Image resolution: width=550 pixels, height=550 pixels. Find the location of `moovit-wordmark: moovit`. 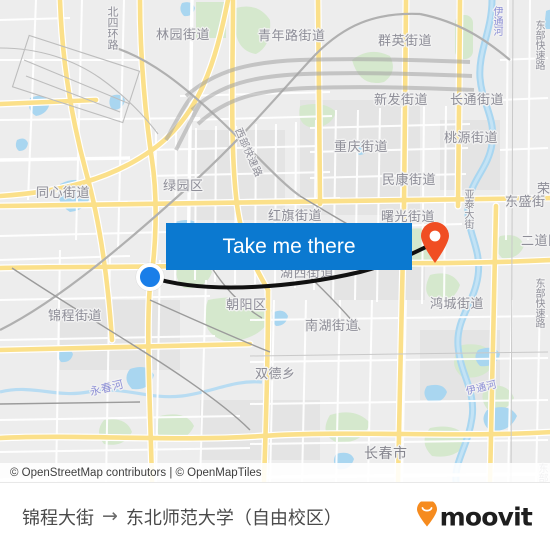

moovit-wordmark: moovit is located at coordinates (486, 516).